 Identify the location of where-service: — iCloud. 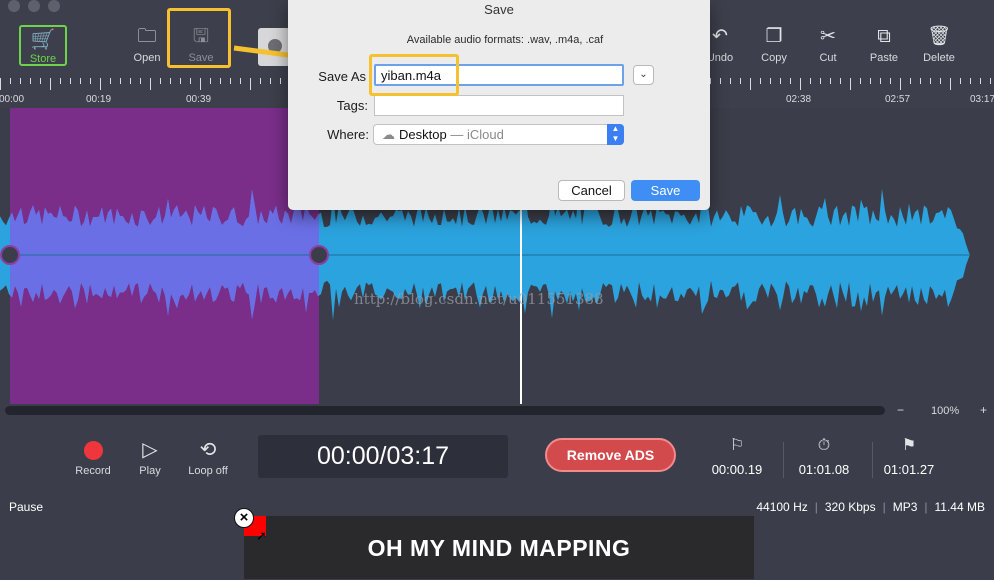
(477, 134).